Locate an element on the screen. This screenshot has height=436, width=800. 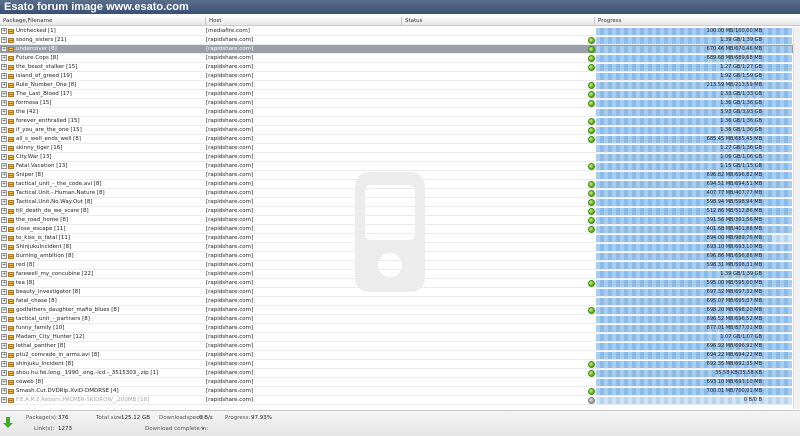
package-row: + the [42] [rapidshare.com] 3.93 GB/3.93 GB is located at coordinates (399, 112).